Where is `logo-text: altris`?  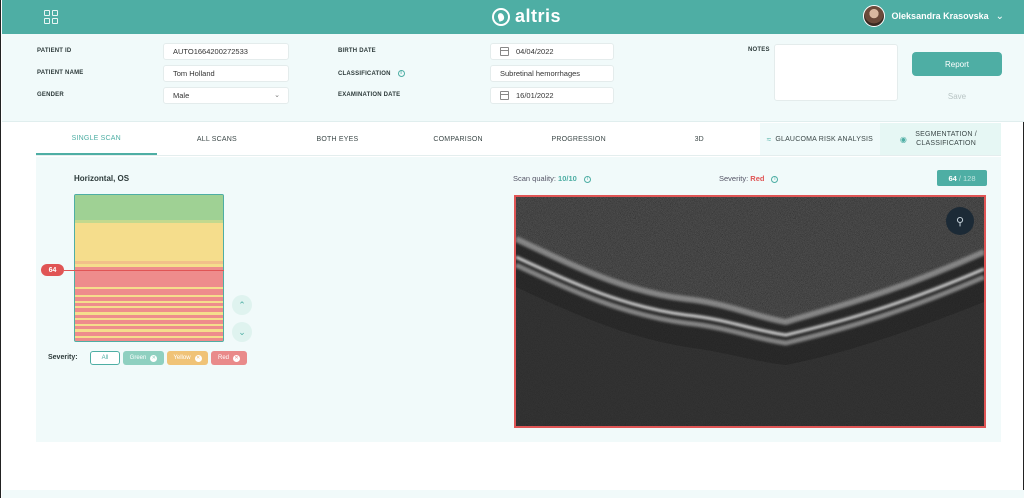 logo-text: altris is located at coordinates (538, 16).